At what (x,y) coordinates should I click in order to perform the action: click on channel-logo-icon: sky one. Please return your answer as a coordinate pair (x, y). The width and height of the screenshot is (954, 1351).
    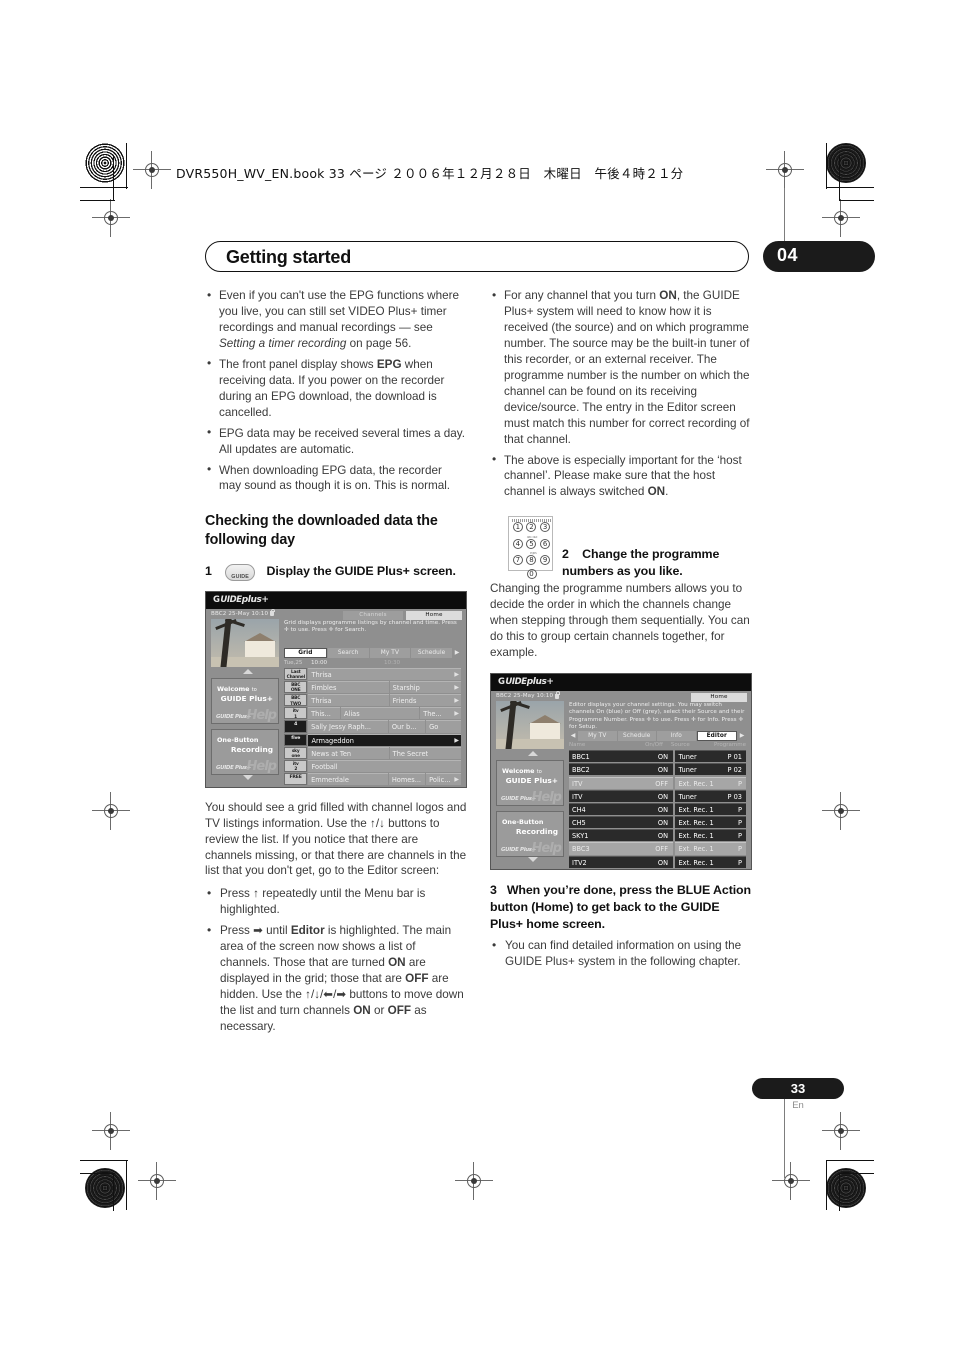
    Looking at the image, I should click on (296, 752).